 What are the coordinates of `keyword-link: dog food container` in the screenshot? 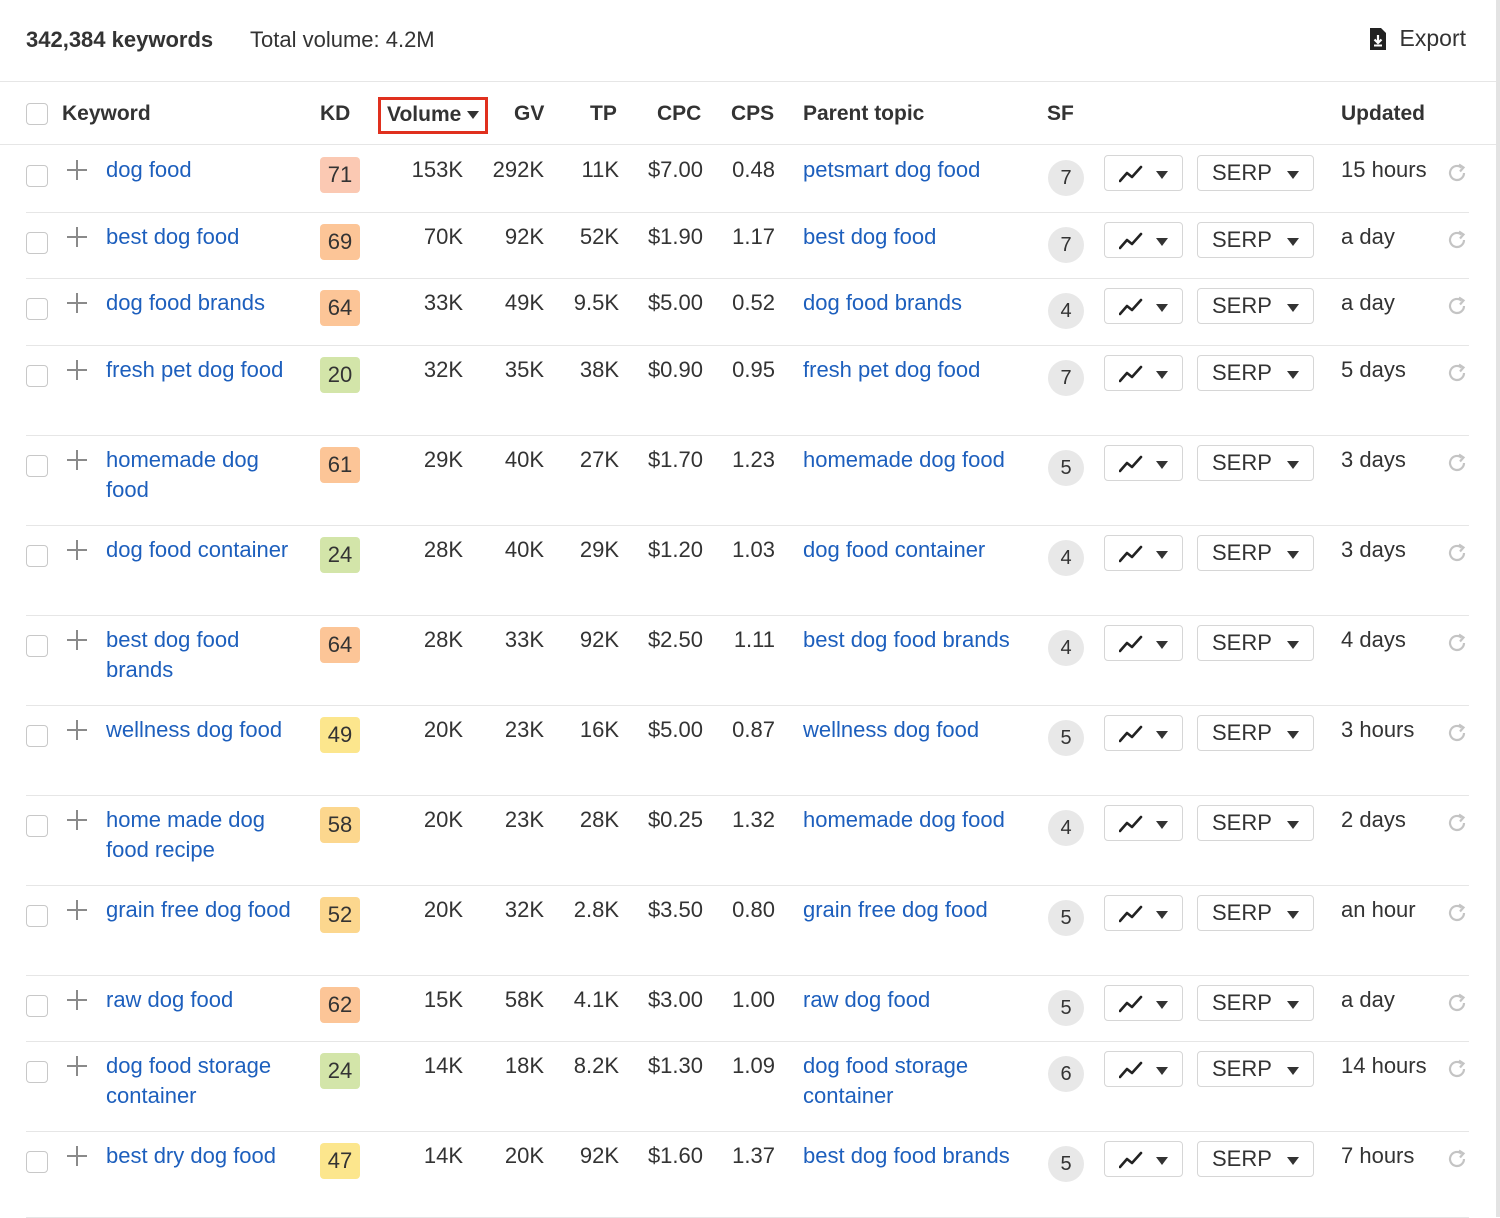 It's located at (206, 550).